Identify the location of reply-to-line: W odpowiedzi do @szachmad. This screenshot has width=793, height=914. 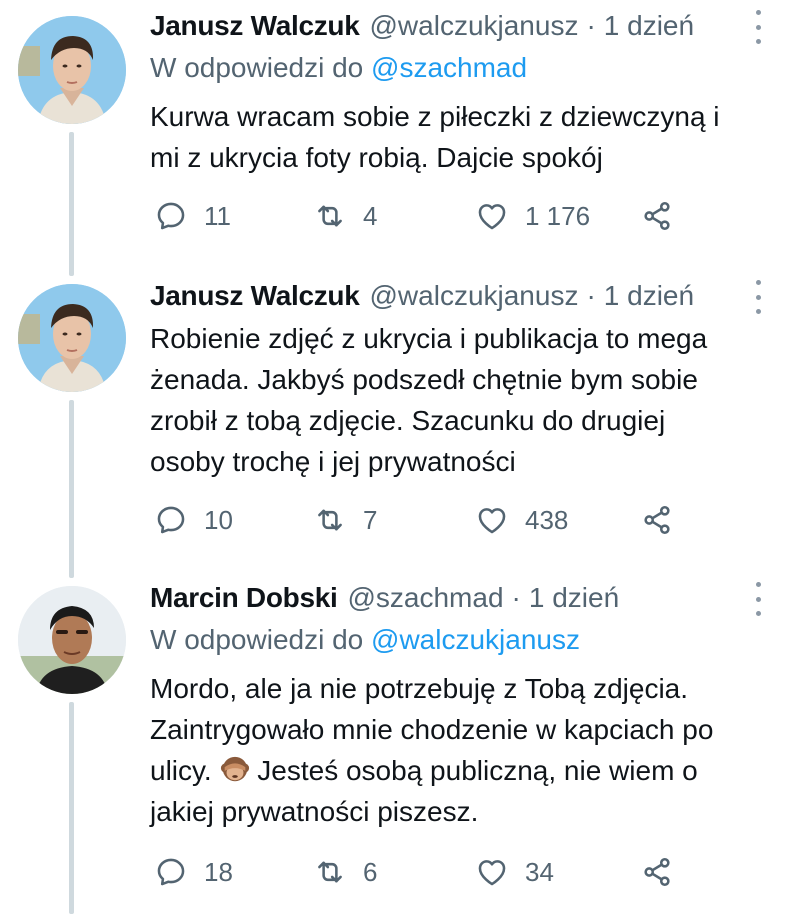
(338, 68).